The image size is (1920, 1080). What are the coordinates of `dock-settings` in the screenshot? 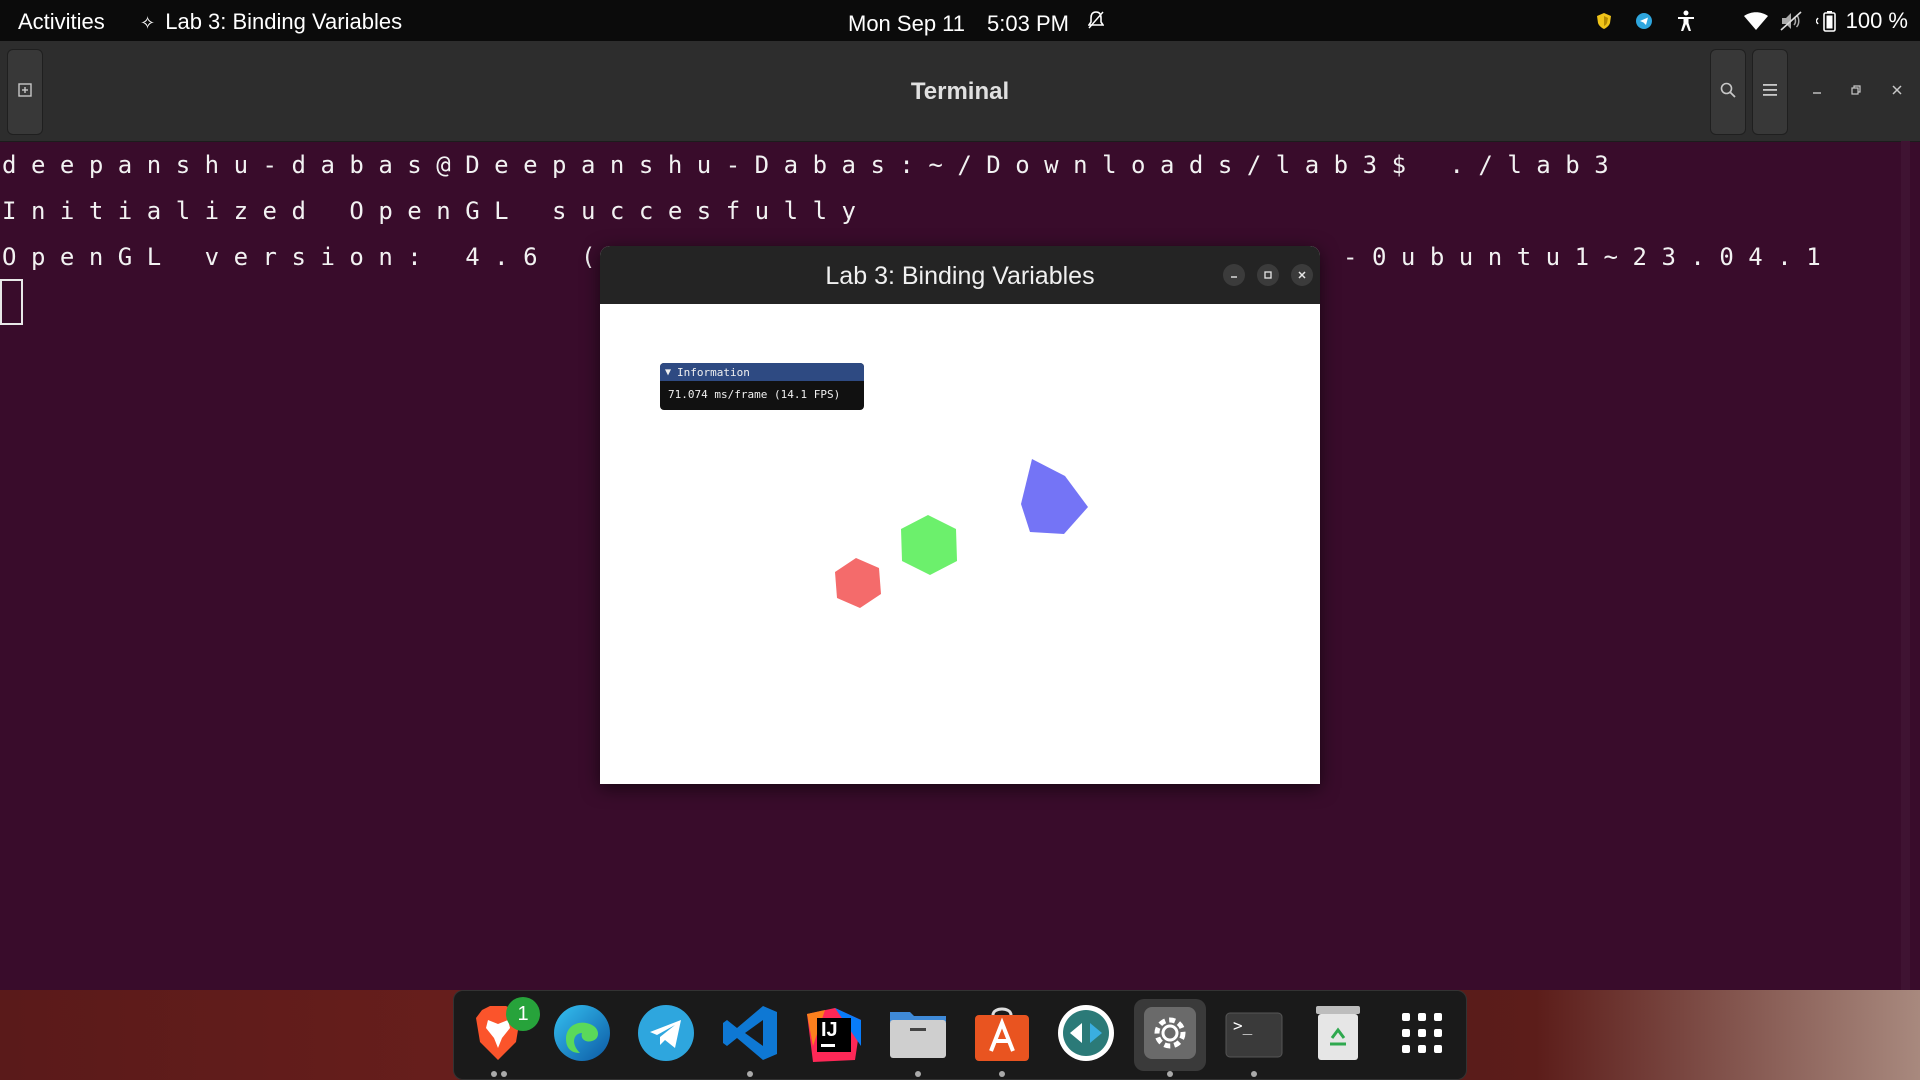 It's located at (1170, 1038).